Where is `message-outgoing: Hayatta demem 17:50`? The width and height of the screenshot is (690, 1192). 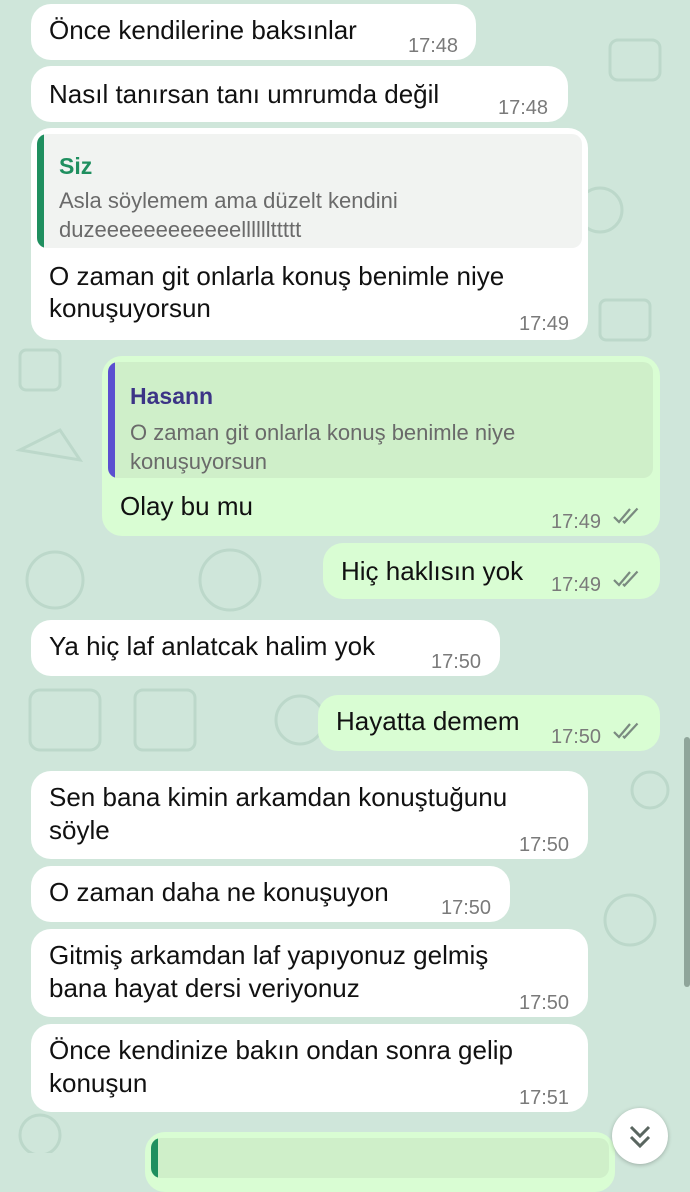 message-outgoing: Hayatta demem 17:50 is located at coordinates (489, 723).